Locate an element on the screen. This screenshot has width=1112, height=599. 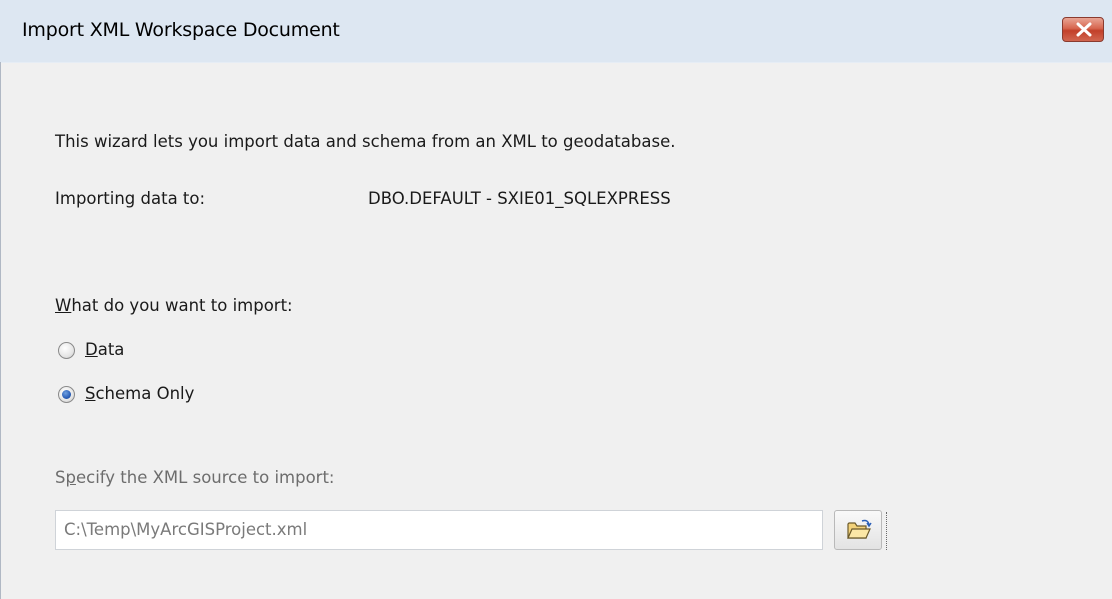
focus-edge is located at coordinates (886, 531).